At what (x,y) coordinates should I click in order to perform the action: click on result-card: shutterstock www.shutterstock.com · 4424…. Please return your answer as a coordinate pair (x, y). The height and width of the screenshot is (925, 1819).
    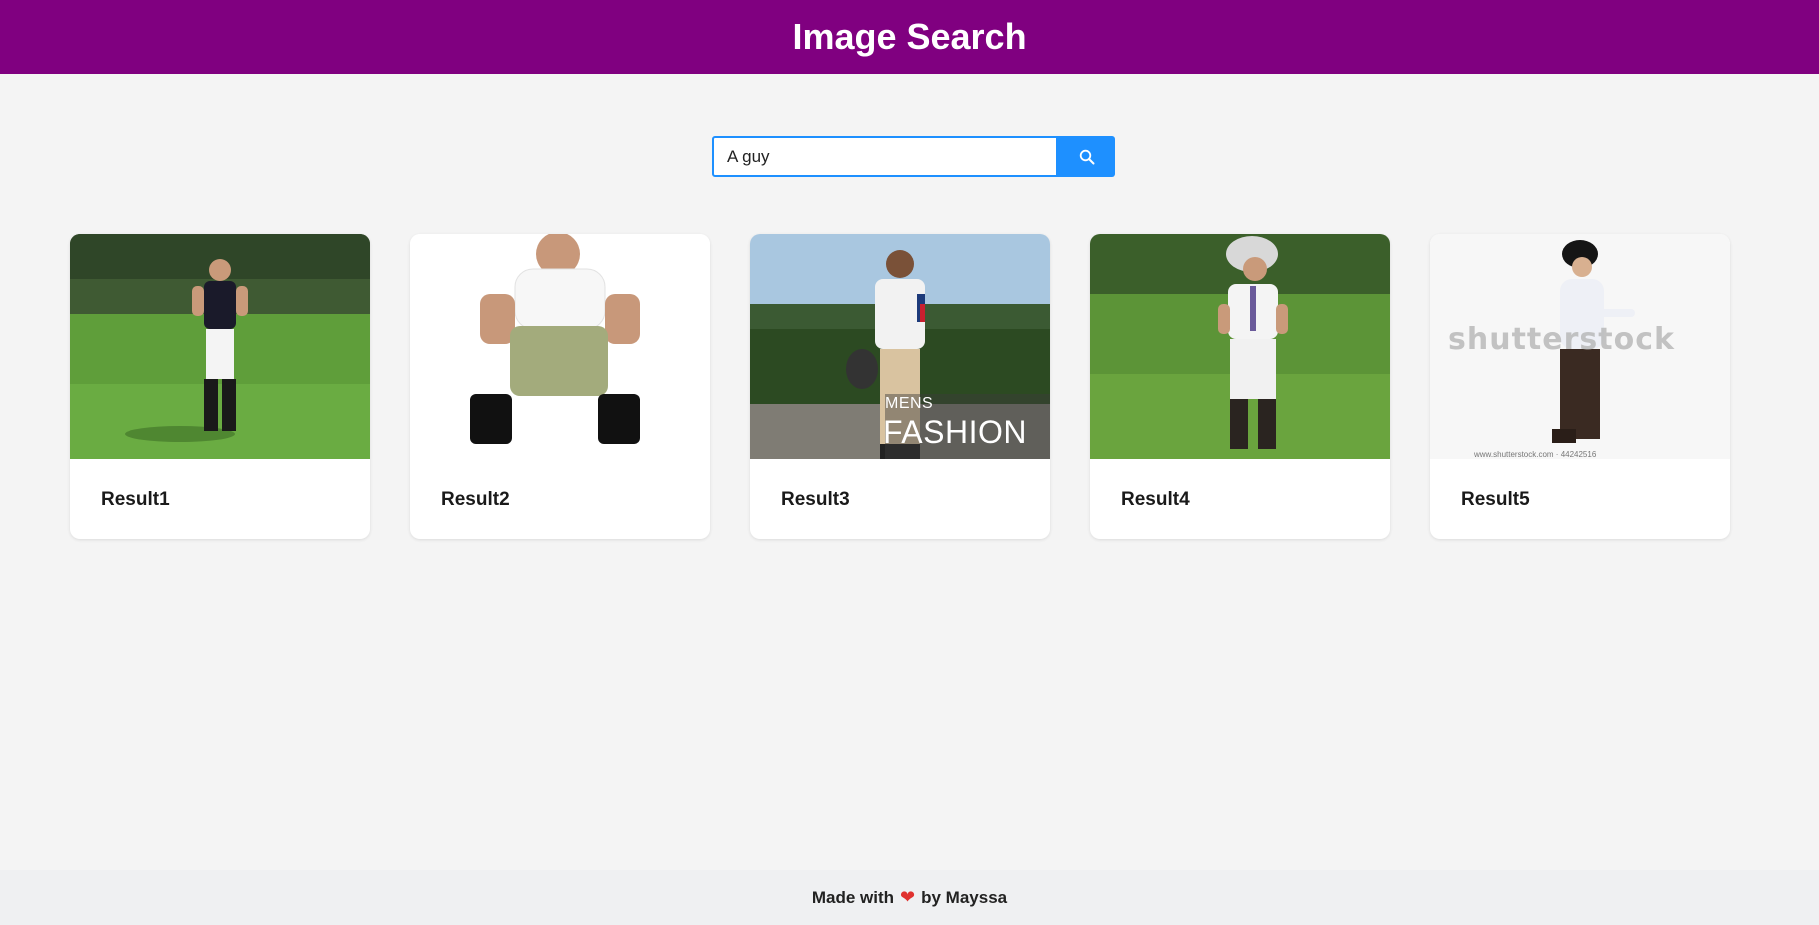
    Looking at the image, I should click on (1580, 386).